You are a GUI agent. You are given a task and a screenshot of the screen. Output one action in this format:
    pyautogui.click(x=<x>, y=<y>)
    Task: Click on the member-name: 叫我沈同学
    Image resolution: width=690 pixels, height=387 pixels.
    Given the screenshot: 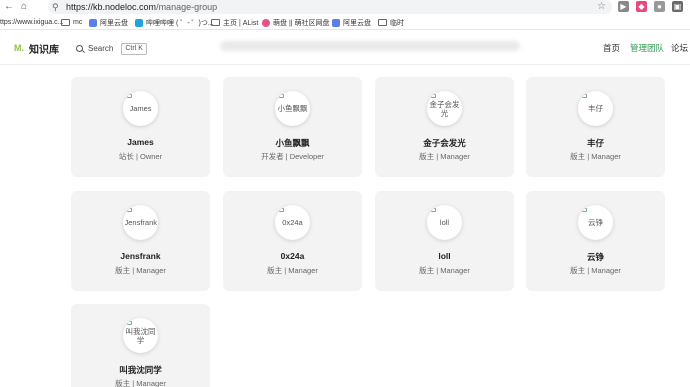 What is the action you would take?
    pyautogui.click(x=140, y=370)
    